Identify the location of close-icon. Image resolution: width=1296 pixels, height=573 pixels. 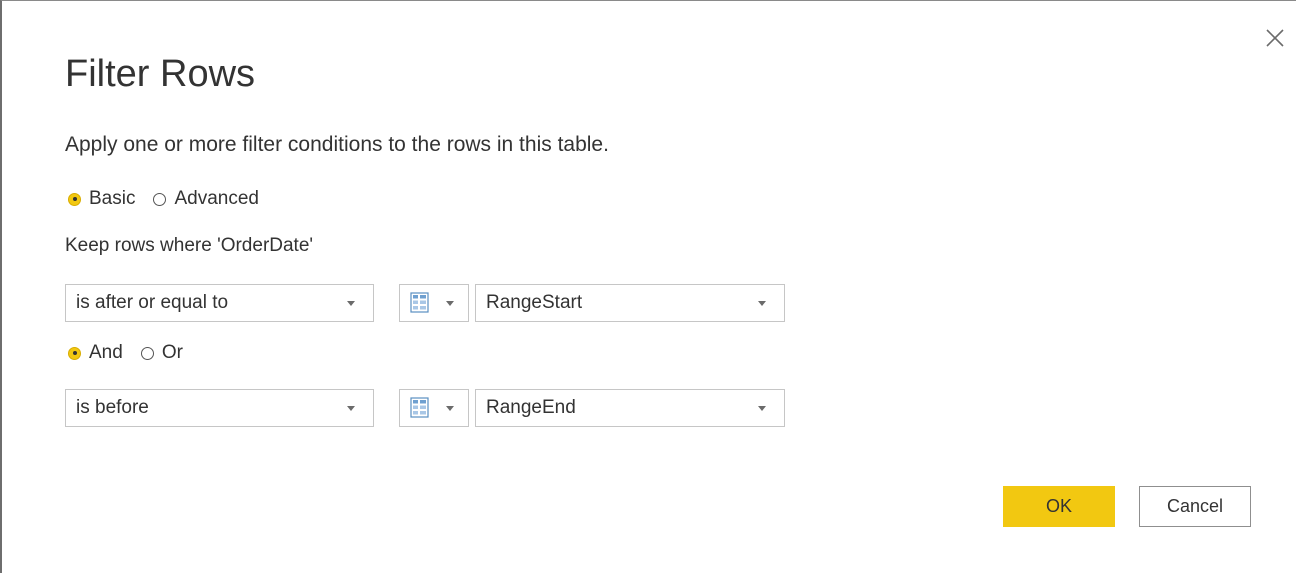
(1275, 38).